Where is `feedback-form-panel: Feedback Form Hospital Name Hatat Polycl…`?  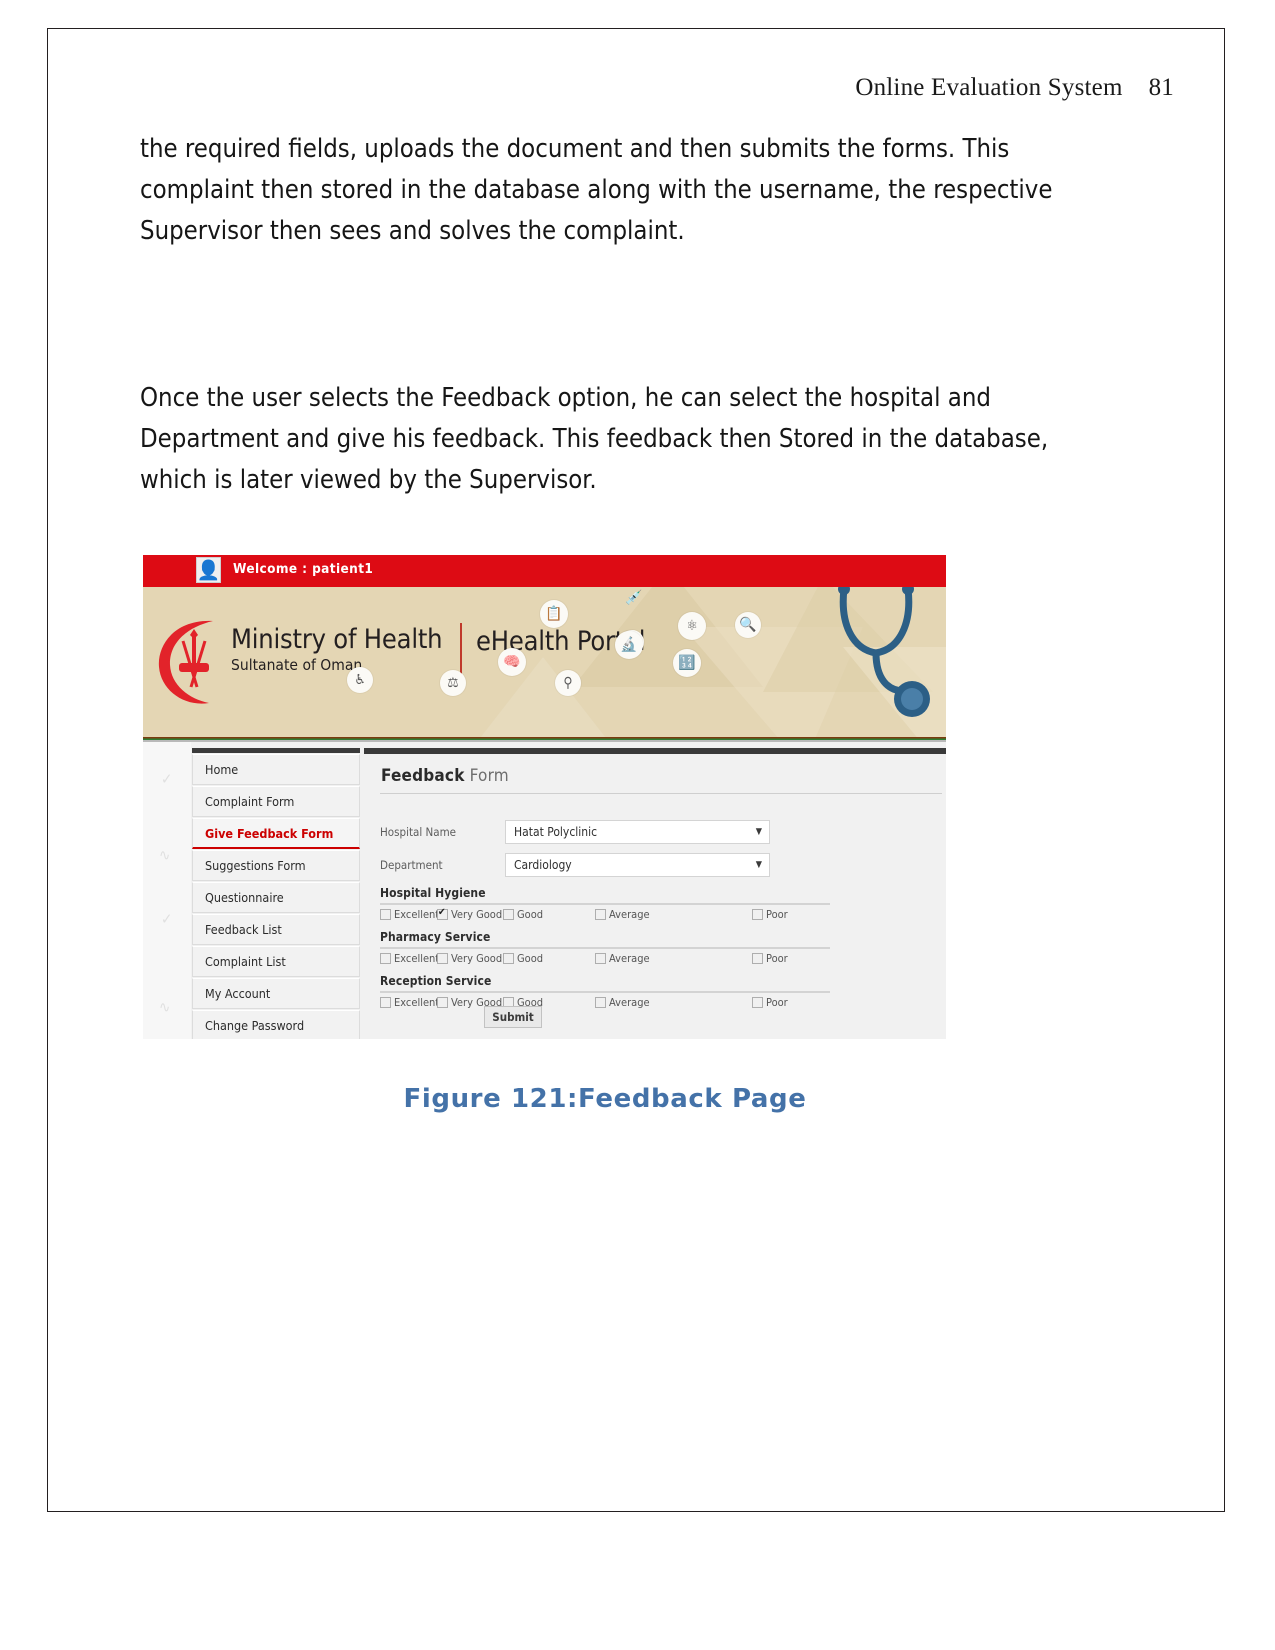 feedback-form-panel: Feedback Form Hospital Name Hatat Polycl… is located at coordinates (655, 890).